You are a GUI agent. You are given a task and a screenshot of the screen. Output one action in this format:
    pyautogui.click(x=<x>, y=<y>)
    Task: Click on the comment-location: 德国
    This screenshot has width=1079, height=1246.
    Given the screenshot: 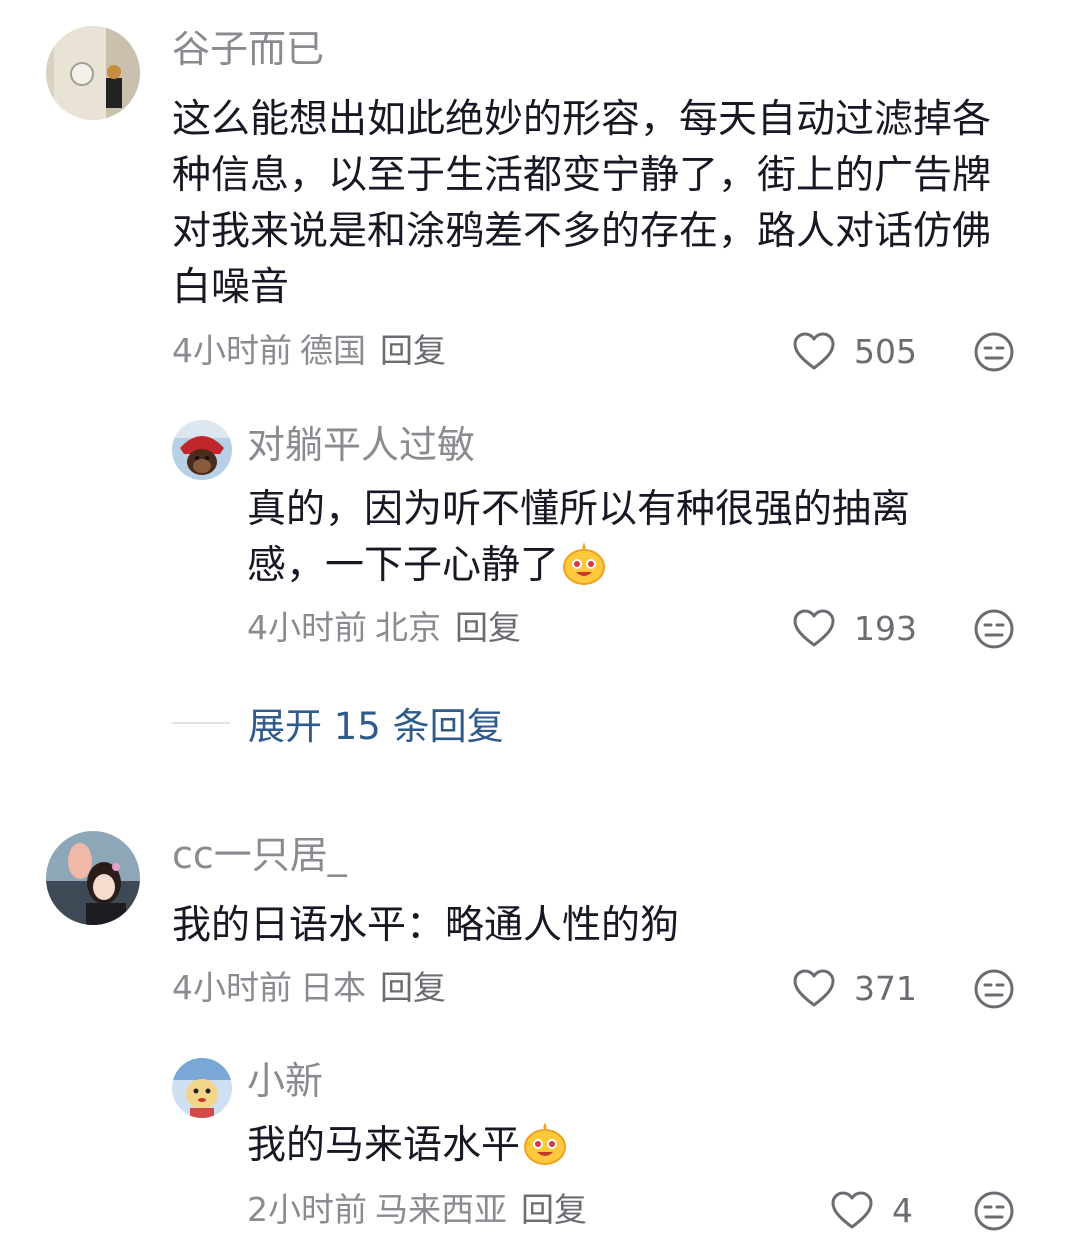 What is the action you would take?
    pyautogui.click(x=333, y=350)
    